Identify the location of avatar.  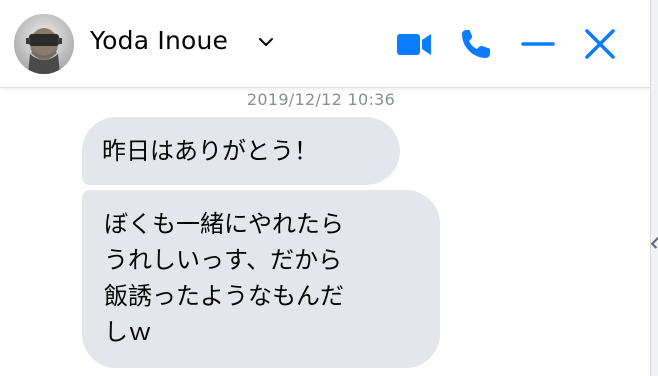
(44, 44).